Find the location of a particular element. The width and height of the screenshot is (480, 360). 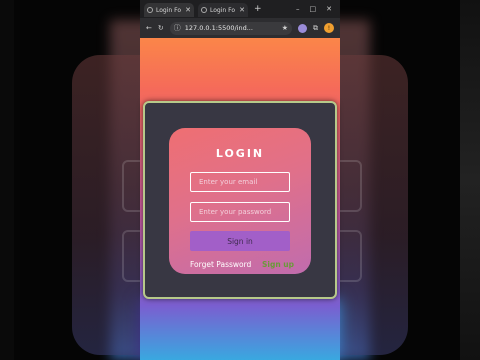

tab-login-form-1: Login Fo ✕ is located at coordinates (169, 10).